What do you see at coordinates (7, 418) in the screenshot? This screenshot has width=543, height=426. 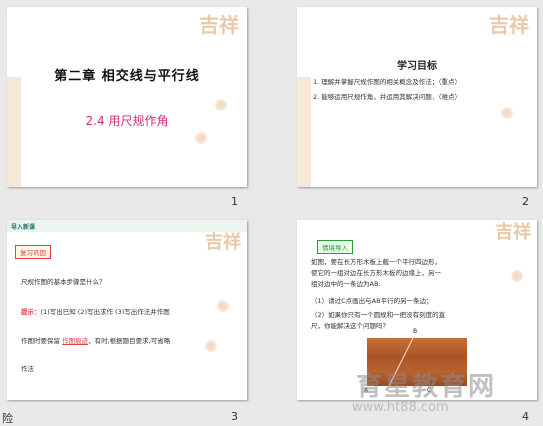 I see `edge-text: 险` at bounding box center [7, 418].